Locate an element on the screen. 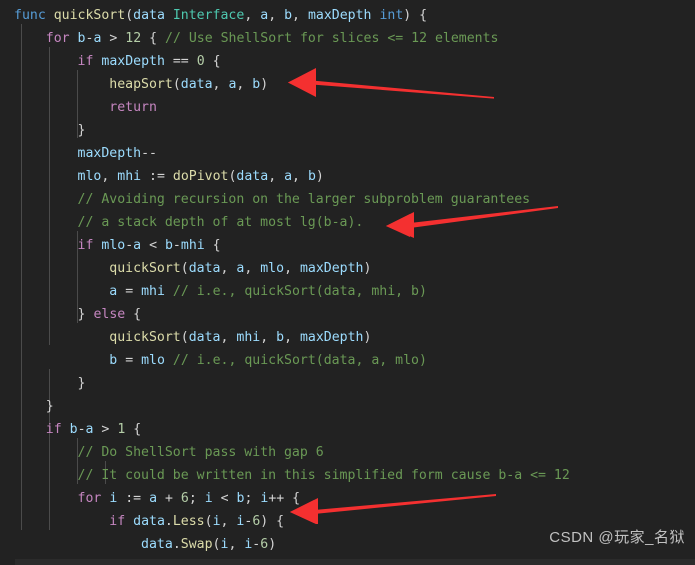 This screenshot has height=565, width=695. code-line-18: } is located at coordinates (49, 406).